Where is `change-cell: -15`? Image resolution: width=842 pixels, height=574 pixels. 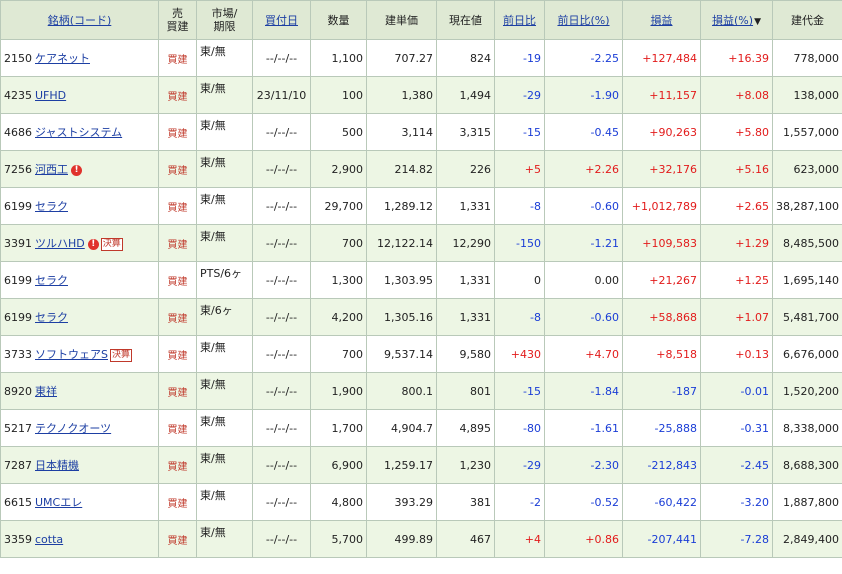
change-cell: -15 is located at coordinates (519, 391).